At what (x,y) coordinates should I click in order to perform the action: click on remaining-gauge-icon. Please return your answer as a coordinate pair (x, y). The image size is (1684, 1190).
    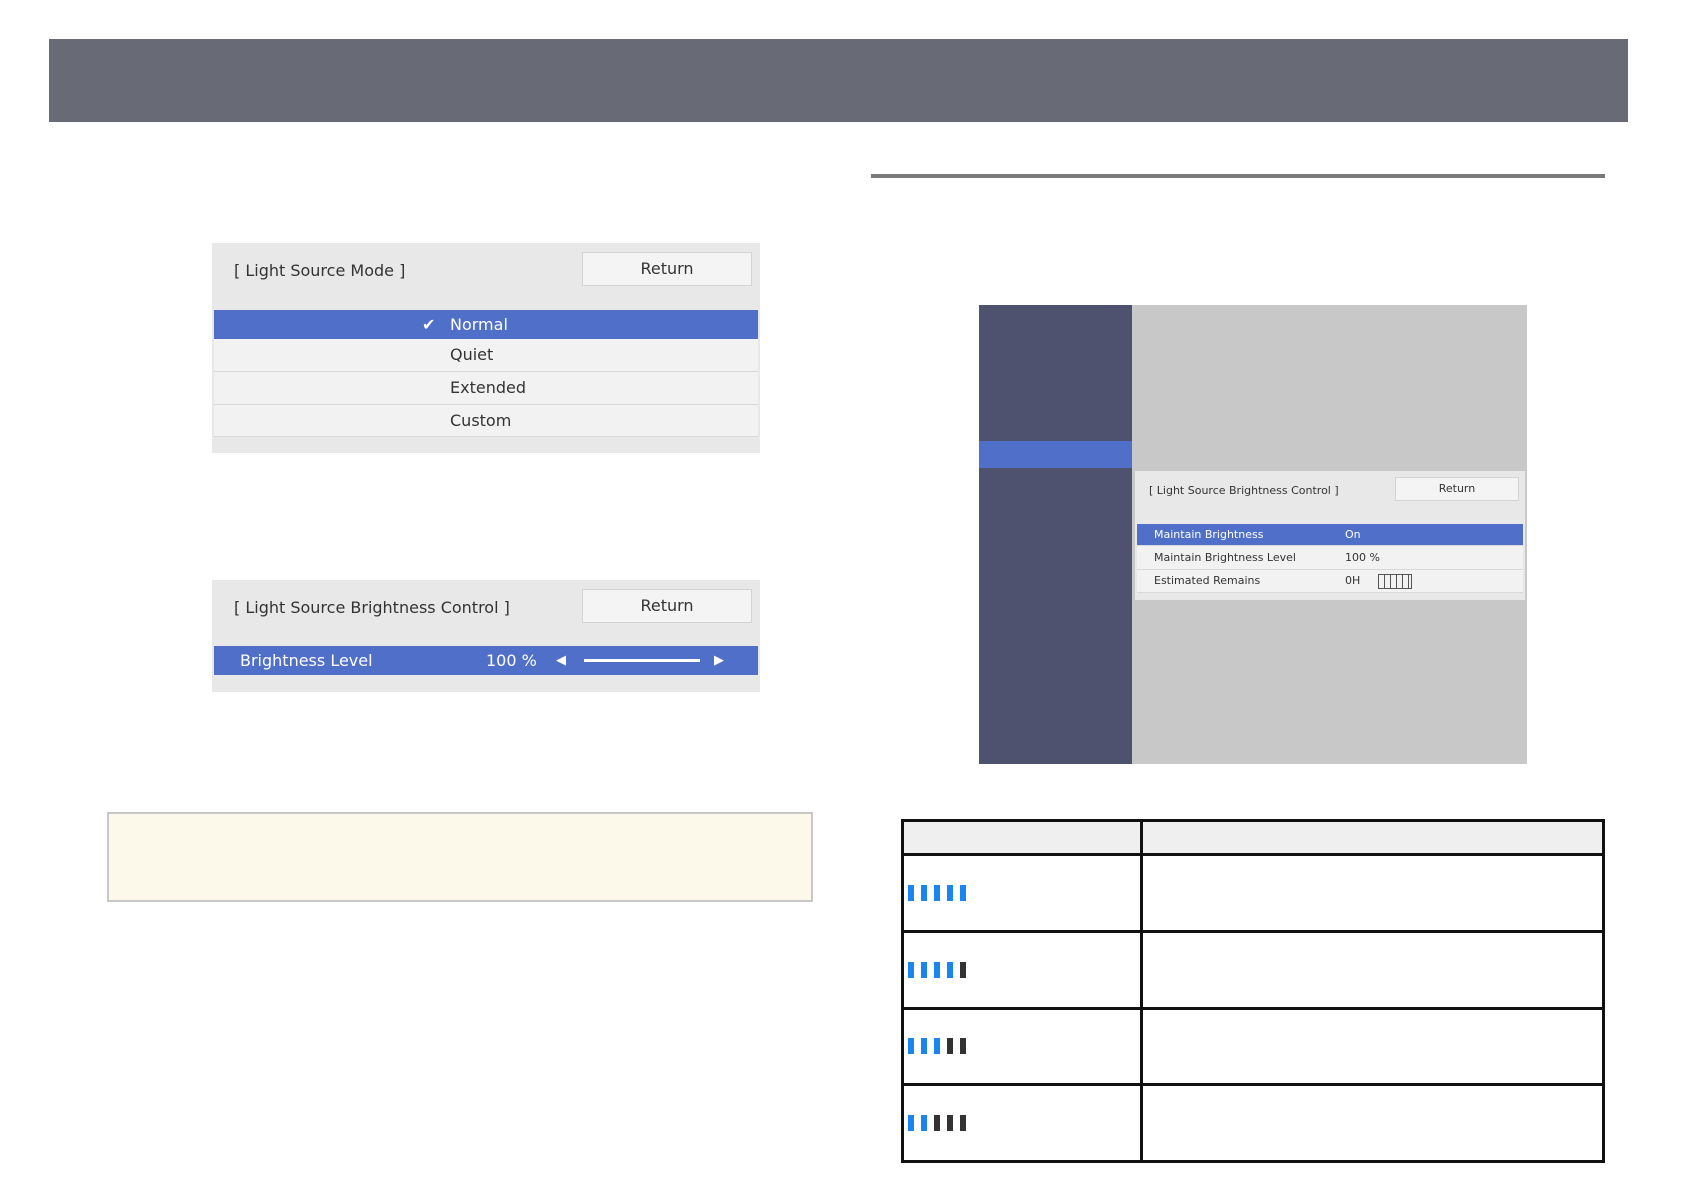
    Looking at the image, I should click on (1395, 581).